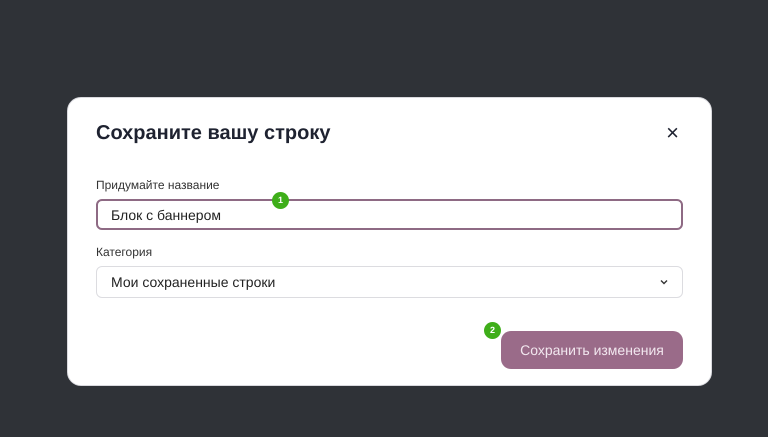  I want to click on step-marker: 2, so click(492, 330).